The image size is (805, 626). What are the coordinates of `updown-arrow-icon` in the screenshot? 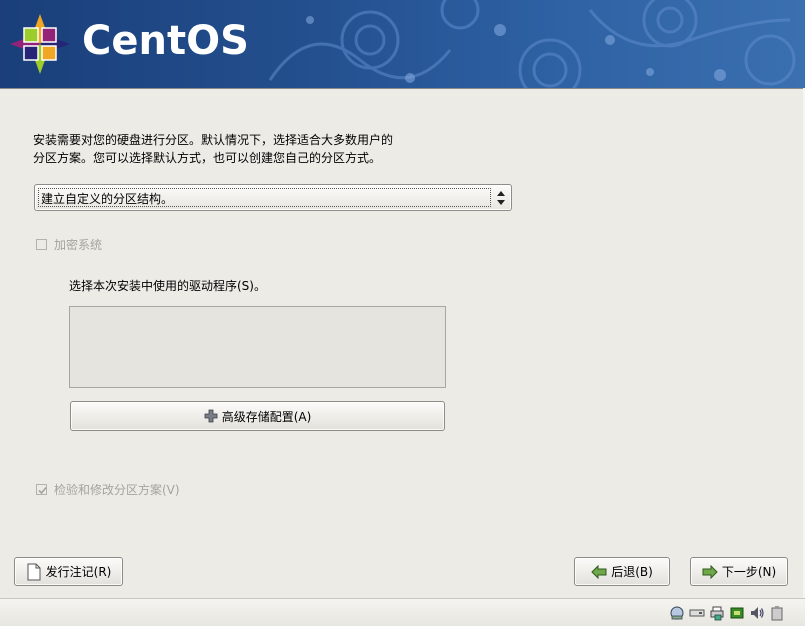 It's located at (501, 198).